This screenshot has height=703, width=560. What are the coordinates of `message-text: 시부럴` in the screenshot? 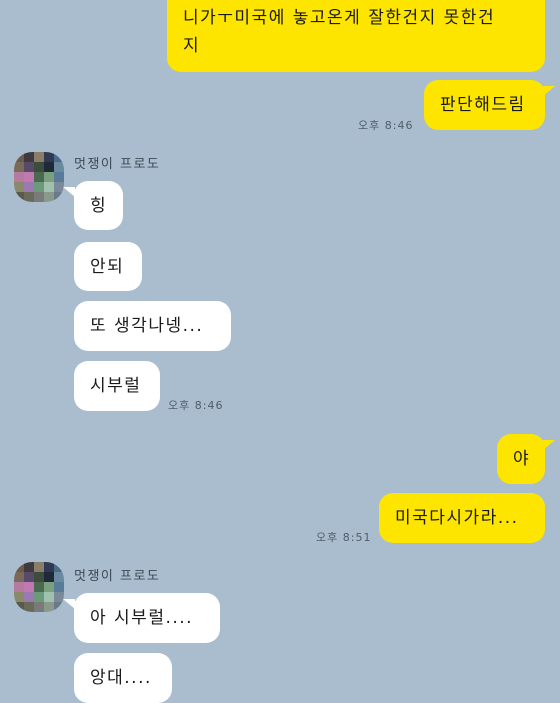 It's located at (116, 386).